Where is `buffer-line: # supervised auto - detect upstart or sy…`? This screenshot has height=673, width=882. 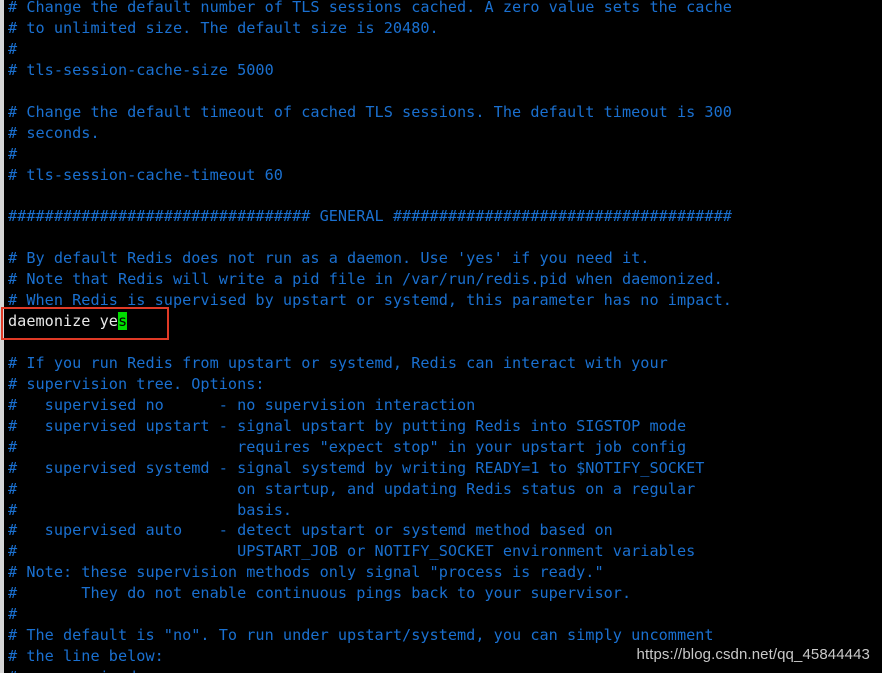 buffer-line: # supervised auto - detect upstart or sy… is located at coordinates (445, 530).